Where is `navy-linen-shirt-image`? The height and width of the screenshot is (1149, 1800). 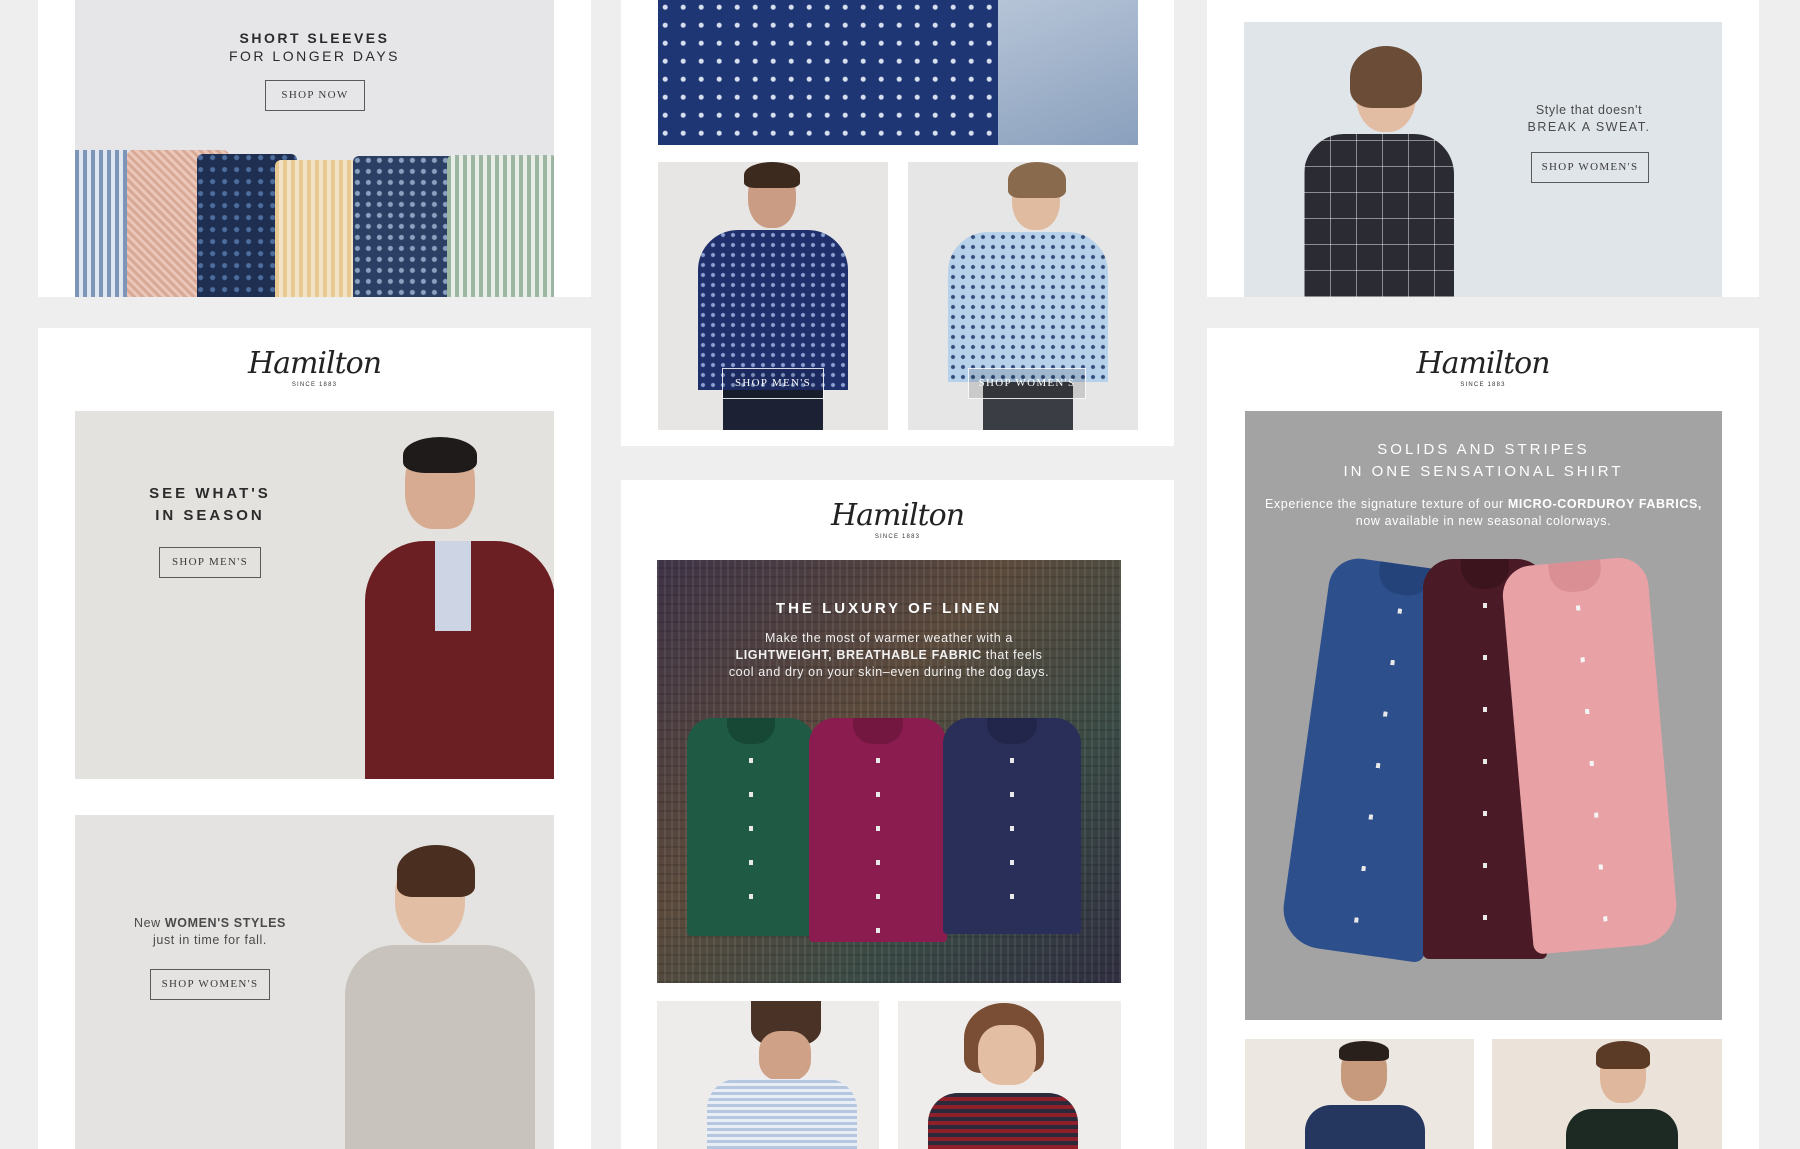
navy-linen-shirt-image is located at coordinates (1012, 826).